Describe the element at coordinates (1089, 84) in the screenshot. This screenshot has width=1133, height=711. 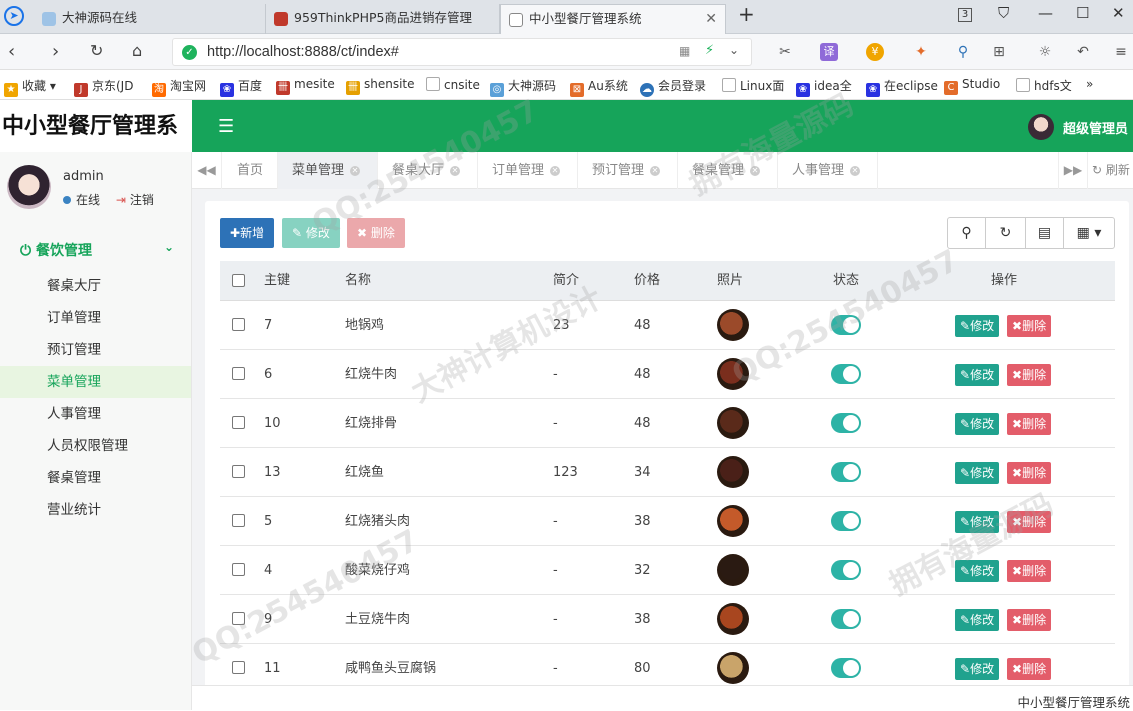
I see `bookmarks-more: »` at that location.